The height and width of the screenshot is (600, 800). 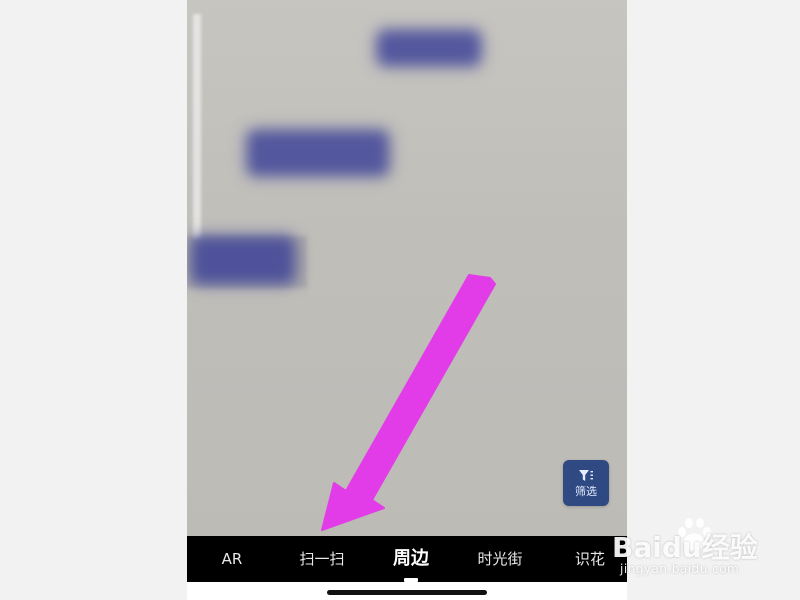 I want to click on tab-scan: 扫一扫, so click(x=321, y=559).